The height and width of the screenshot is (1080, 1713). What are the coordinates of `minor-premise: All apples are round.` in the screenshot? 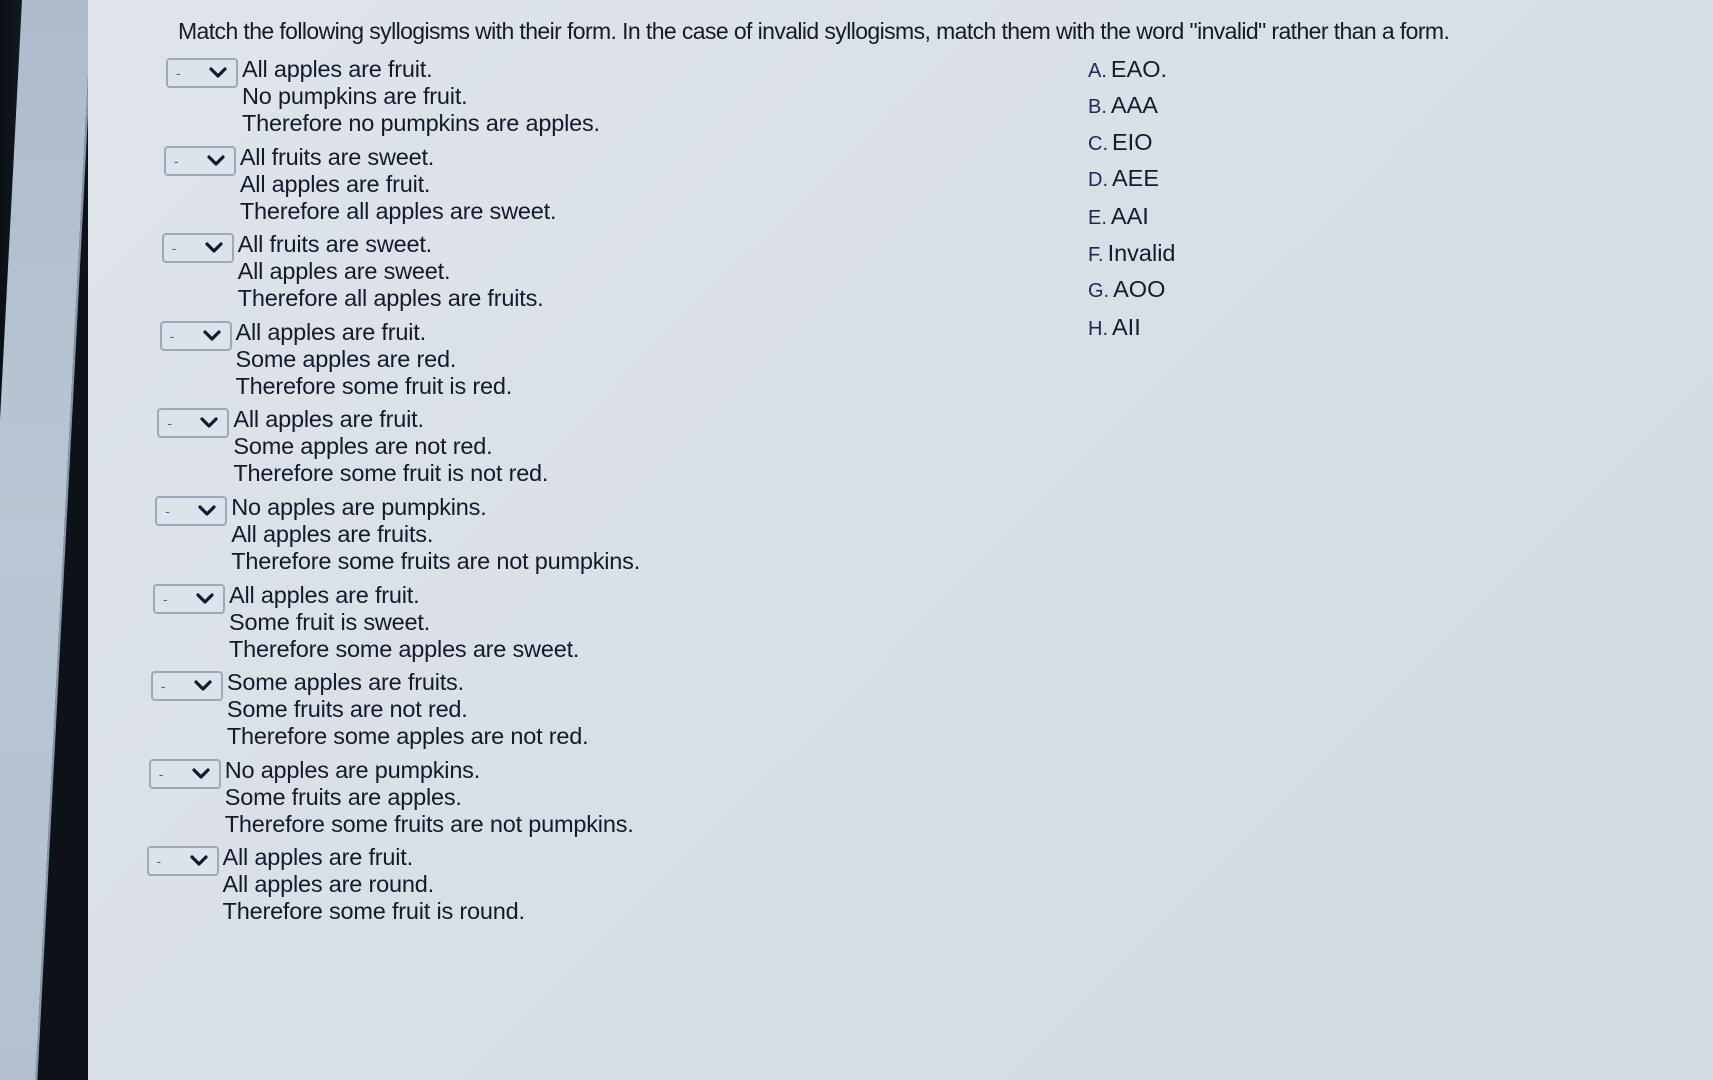 It's located at (328, 884).